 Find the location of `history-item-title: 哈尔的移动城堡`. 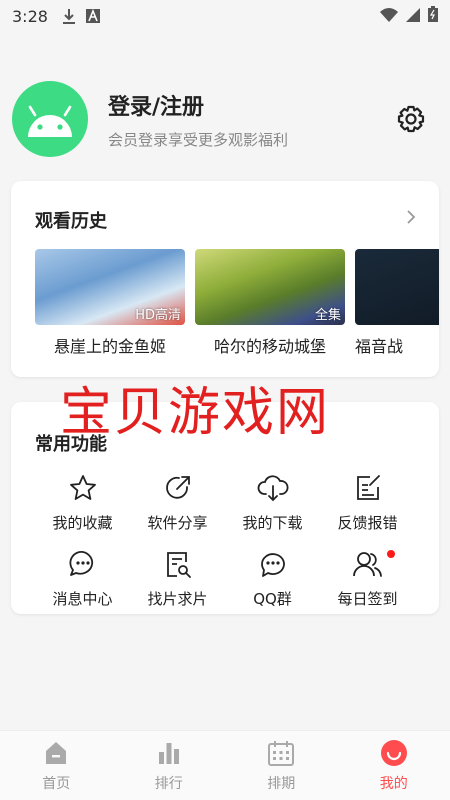

history-item-title: 哈尔的移动城堡 is located at coordinates (269, 346).